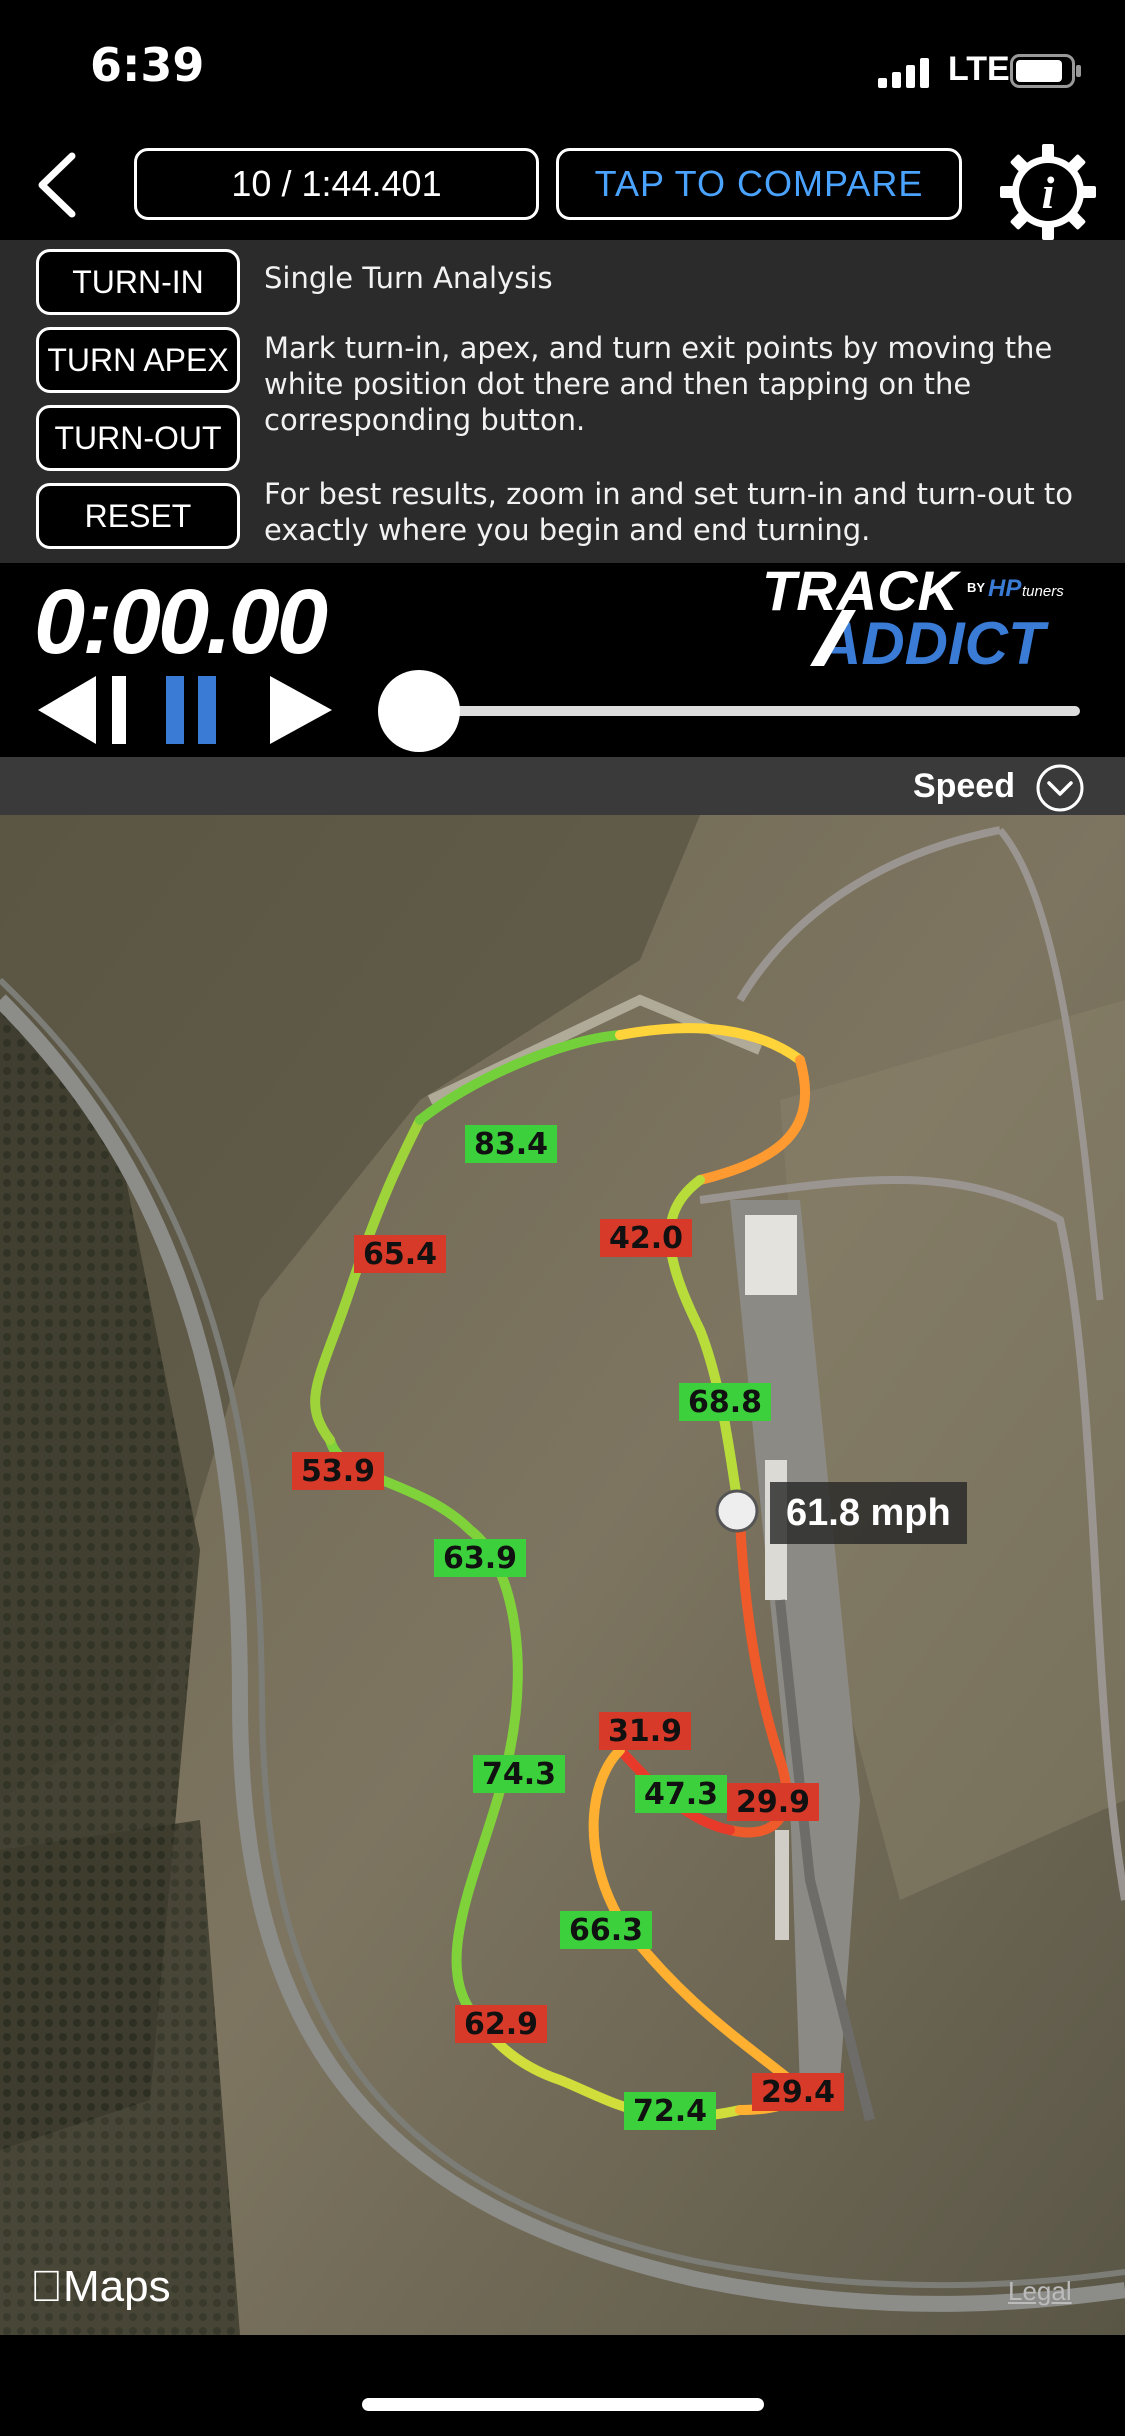 This screenshot has height=2436, width=1125. I want to click on svg-text: HP, so click(1005, 588).